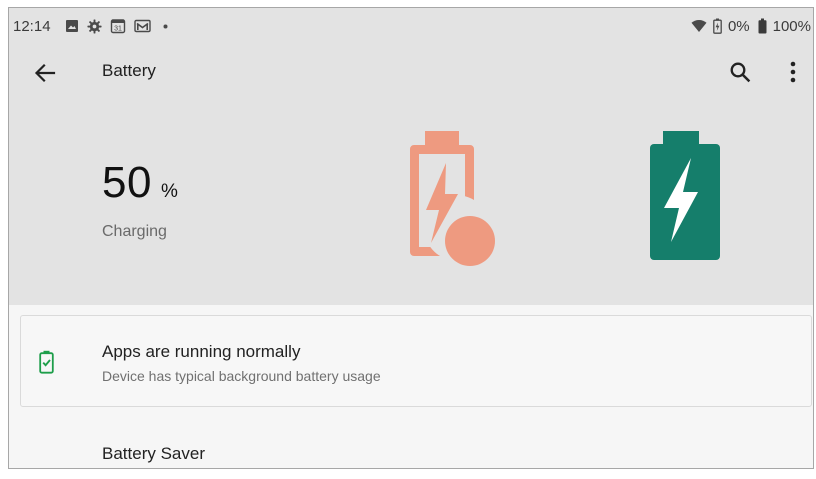 The image size is (816, 479). Describe the element at coordinates (134, 231) in the screenshot. I see `charging-status: Charging` at that location.